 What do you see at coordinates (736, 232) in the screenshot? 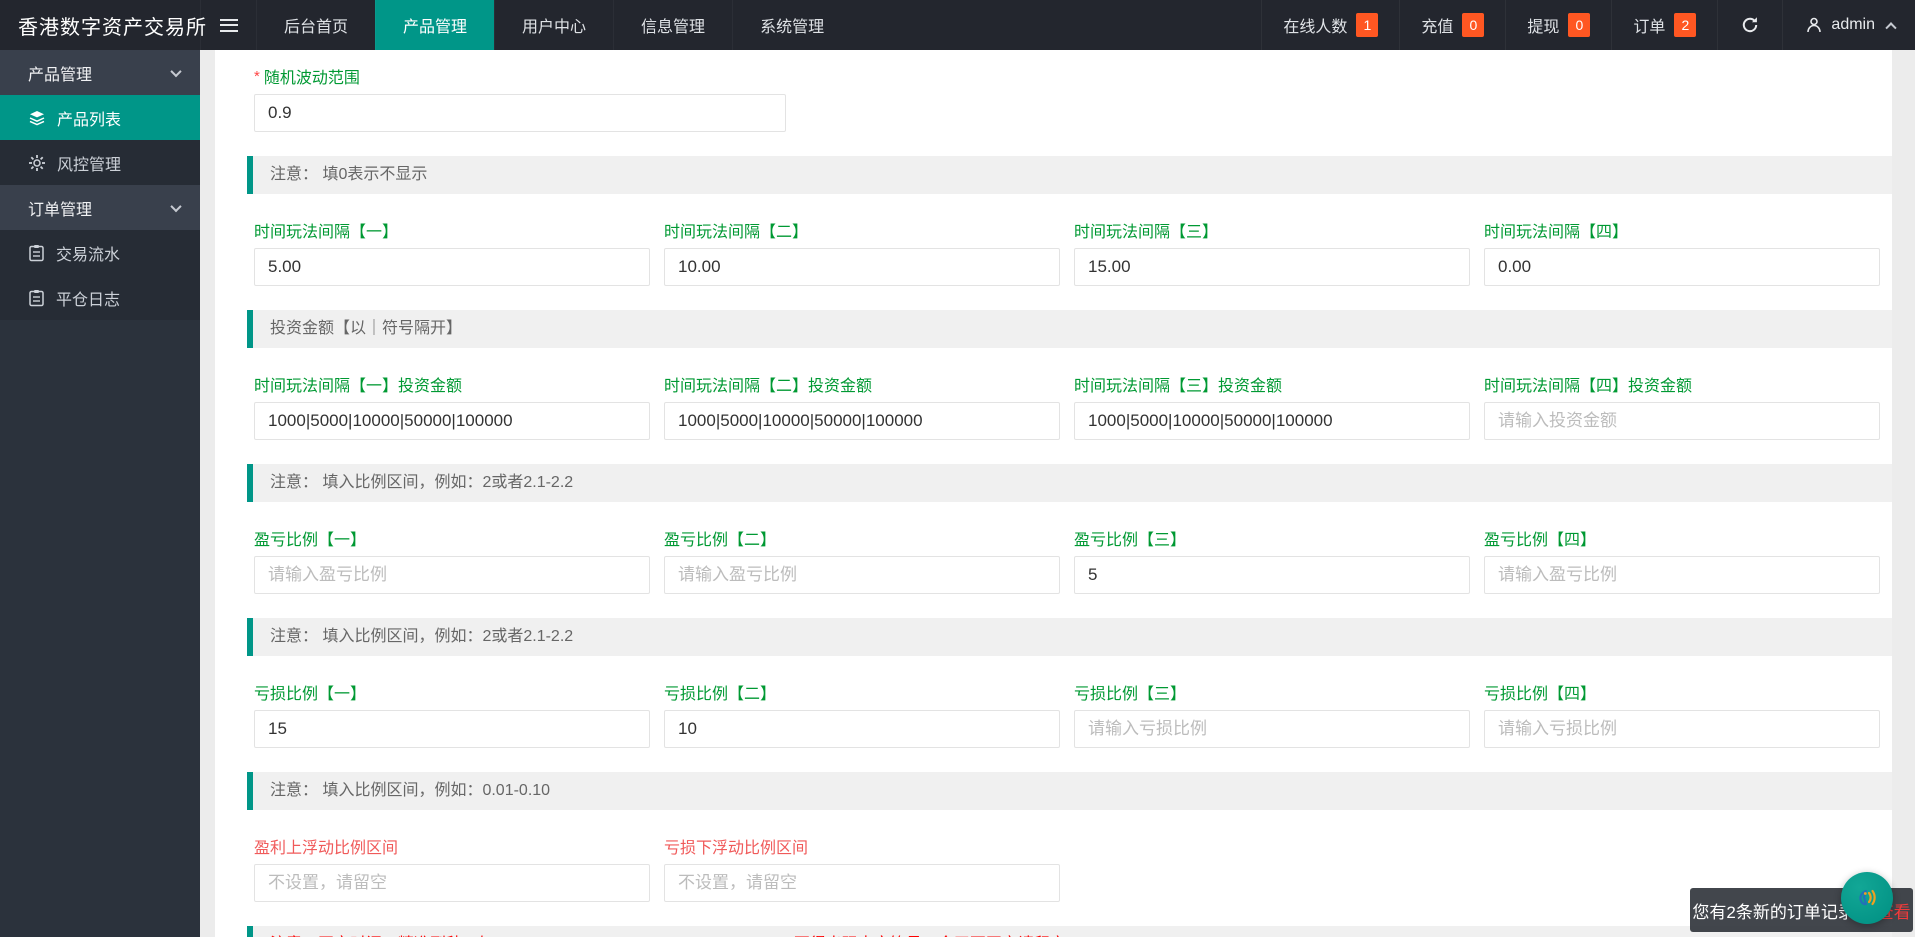
I see `field-label: 时间玩法间隔【二】` at bounding box center [736, 232].